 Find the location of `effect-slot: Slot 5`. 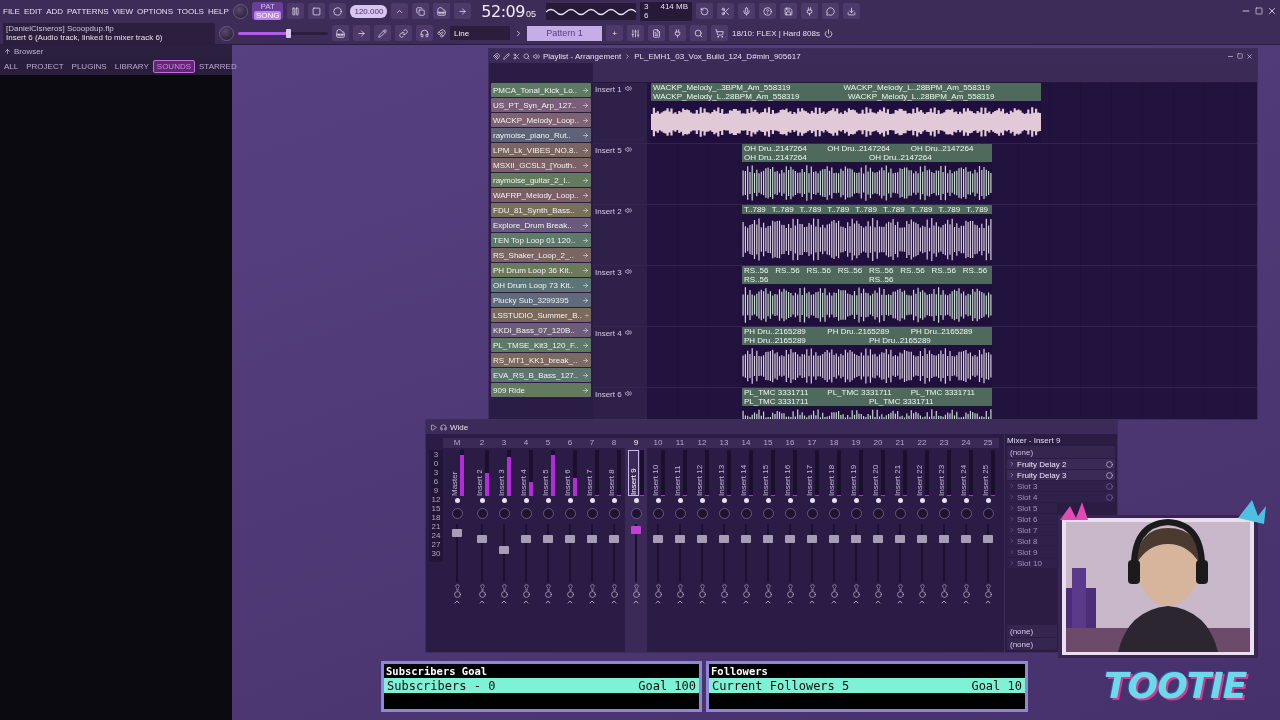

effect-slot: Slot 5 is located at coordinates (1032, 508).